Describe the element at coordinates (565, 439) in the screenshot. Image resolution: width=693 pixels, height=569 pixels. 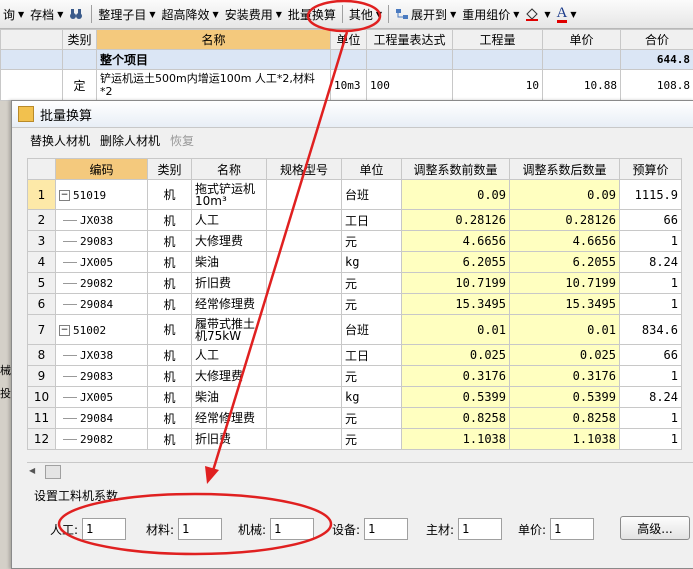
I see `cell-after-qty: 1.1038` at that location.